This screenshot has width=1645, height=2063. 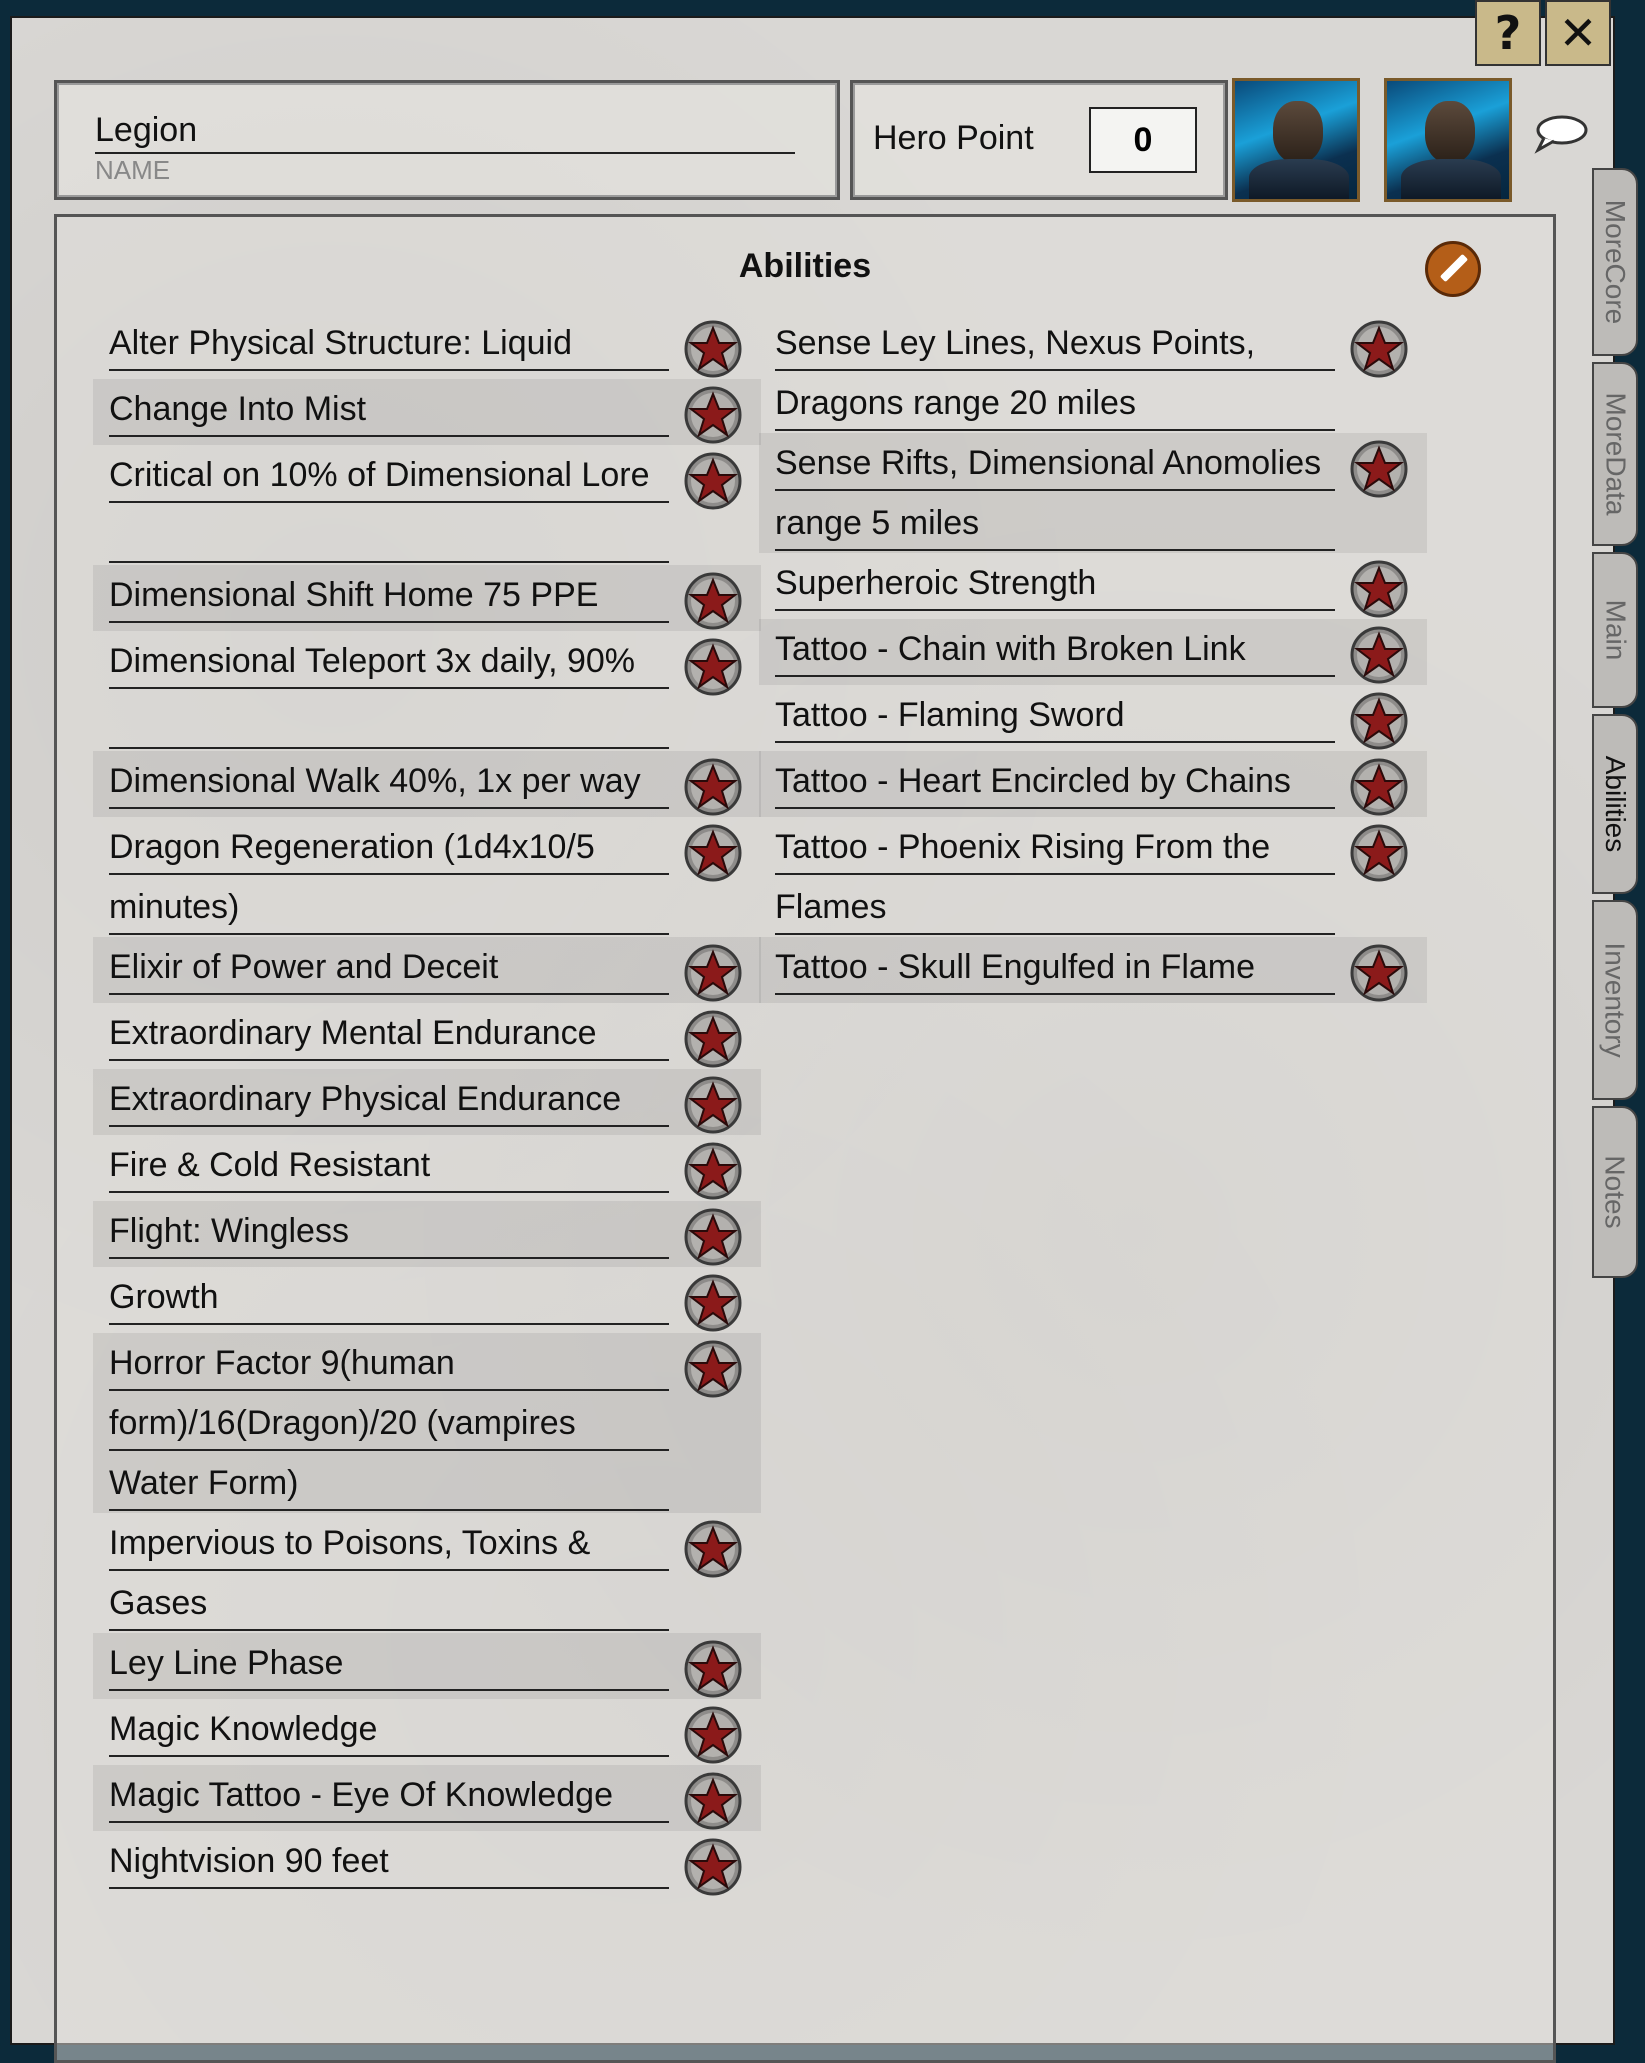 What do you see at coordinates (1143, 140) in the screenshot?
I see `hero-point-field: 0` at bounding box center [1143, 140].